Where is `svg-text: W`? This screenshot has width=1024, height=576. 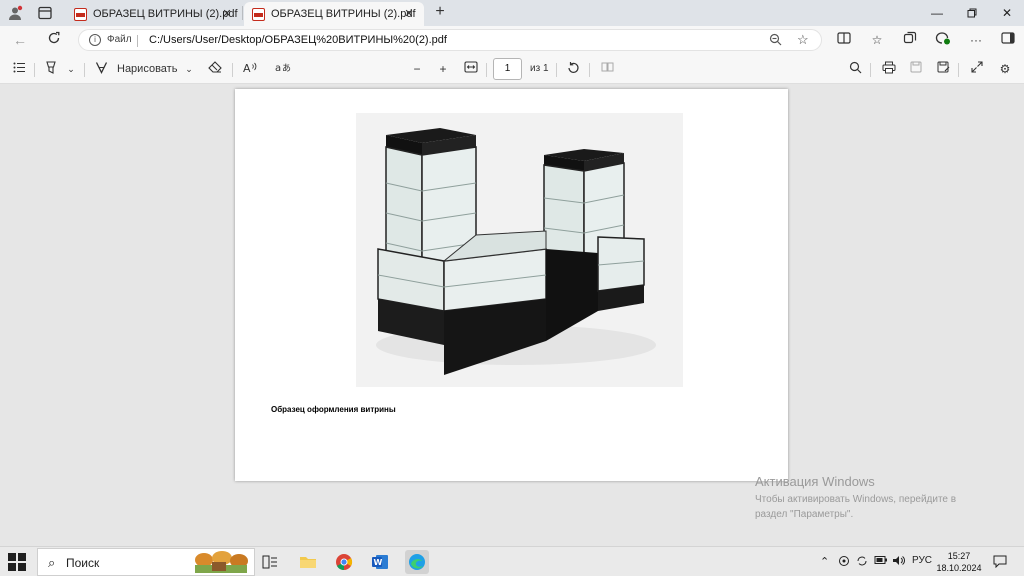
svg-text: W is located at coordinates (378, 562).